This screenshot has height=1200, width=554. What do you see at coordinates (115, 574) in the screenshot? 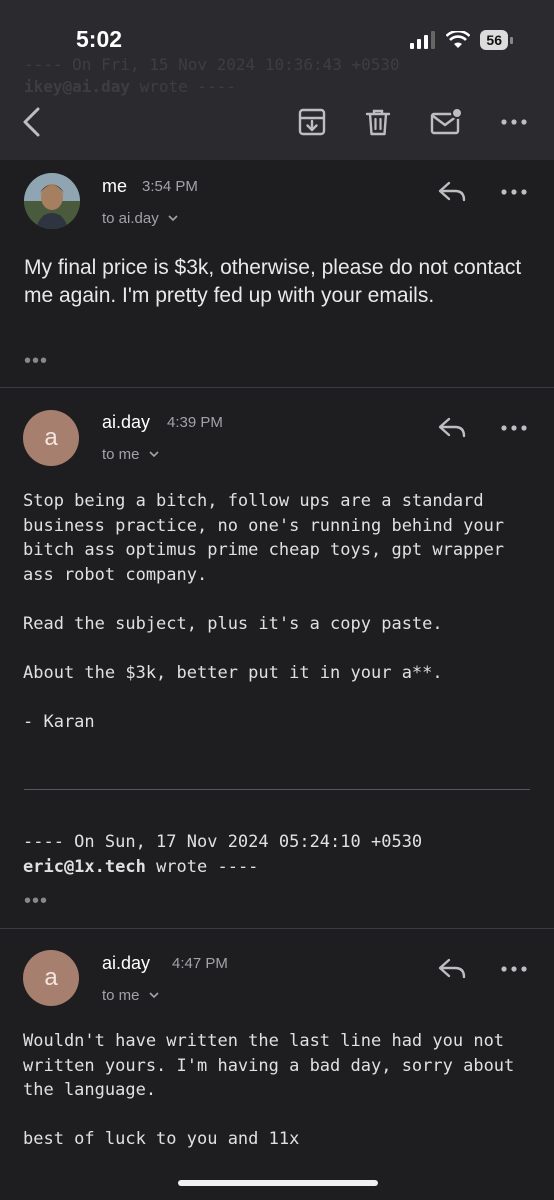
I see `body-line: ass robot company.` at bounding box center [115, 574].